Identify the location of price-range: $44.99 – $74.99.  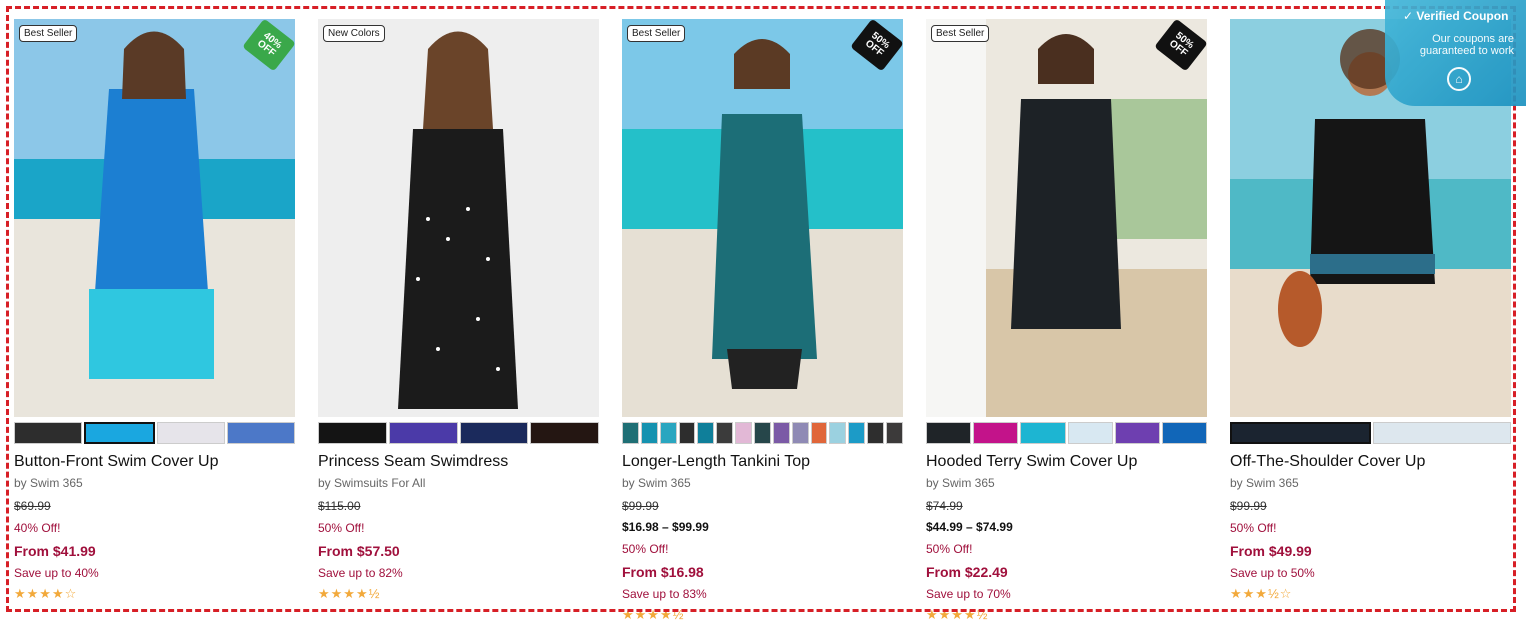
(969, 527).